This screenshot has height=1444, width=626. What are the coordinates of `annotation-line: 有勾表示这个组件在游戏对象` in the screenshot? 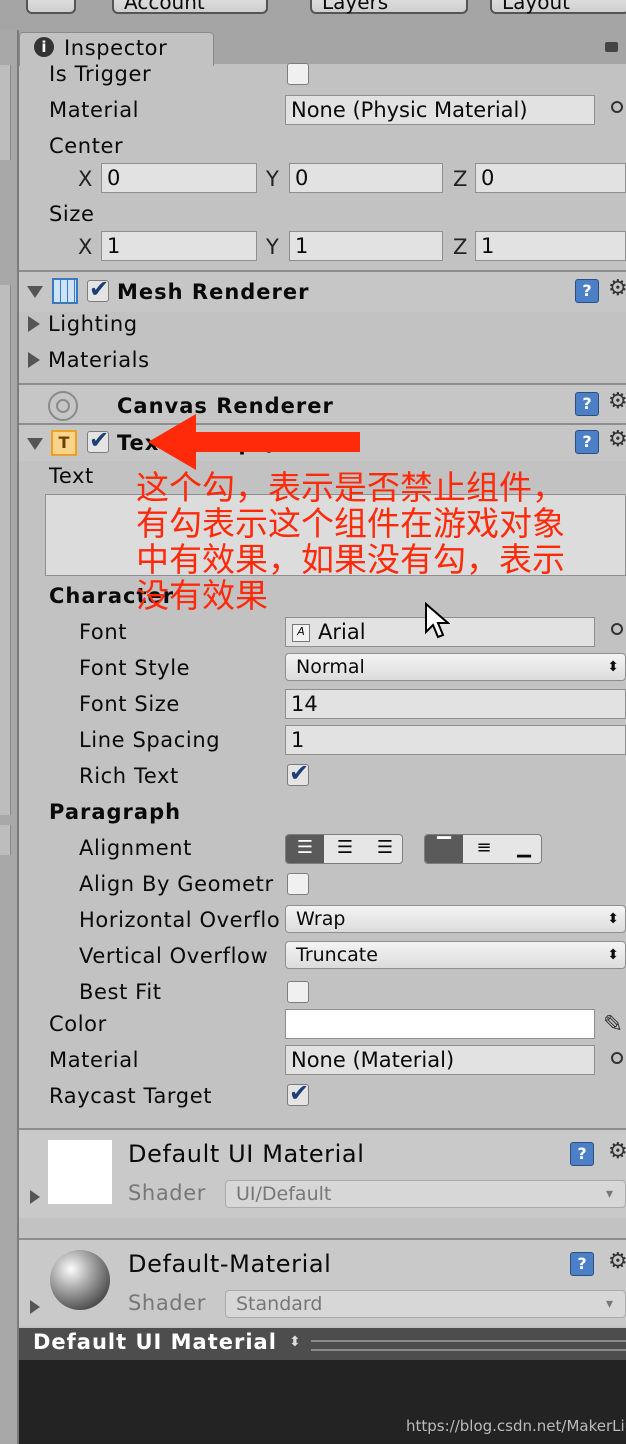 It's located at (350, 523).